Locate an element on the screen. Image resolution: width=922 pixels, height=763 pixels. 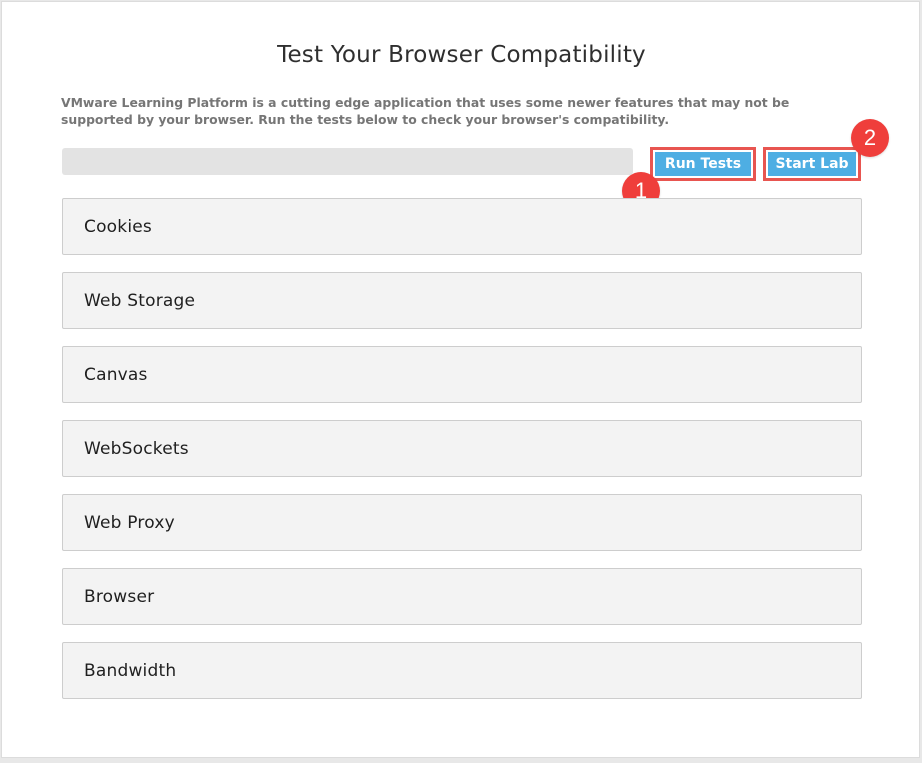
test-row-web-storage: Web Storage is located at coordinates (462, 300).